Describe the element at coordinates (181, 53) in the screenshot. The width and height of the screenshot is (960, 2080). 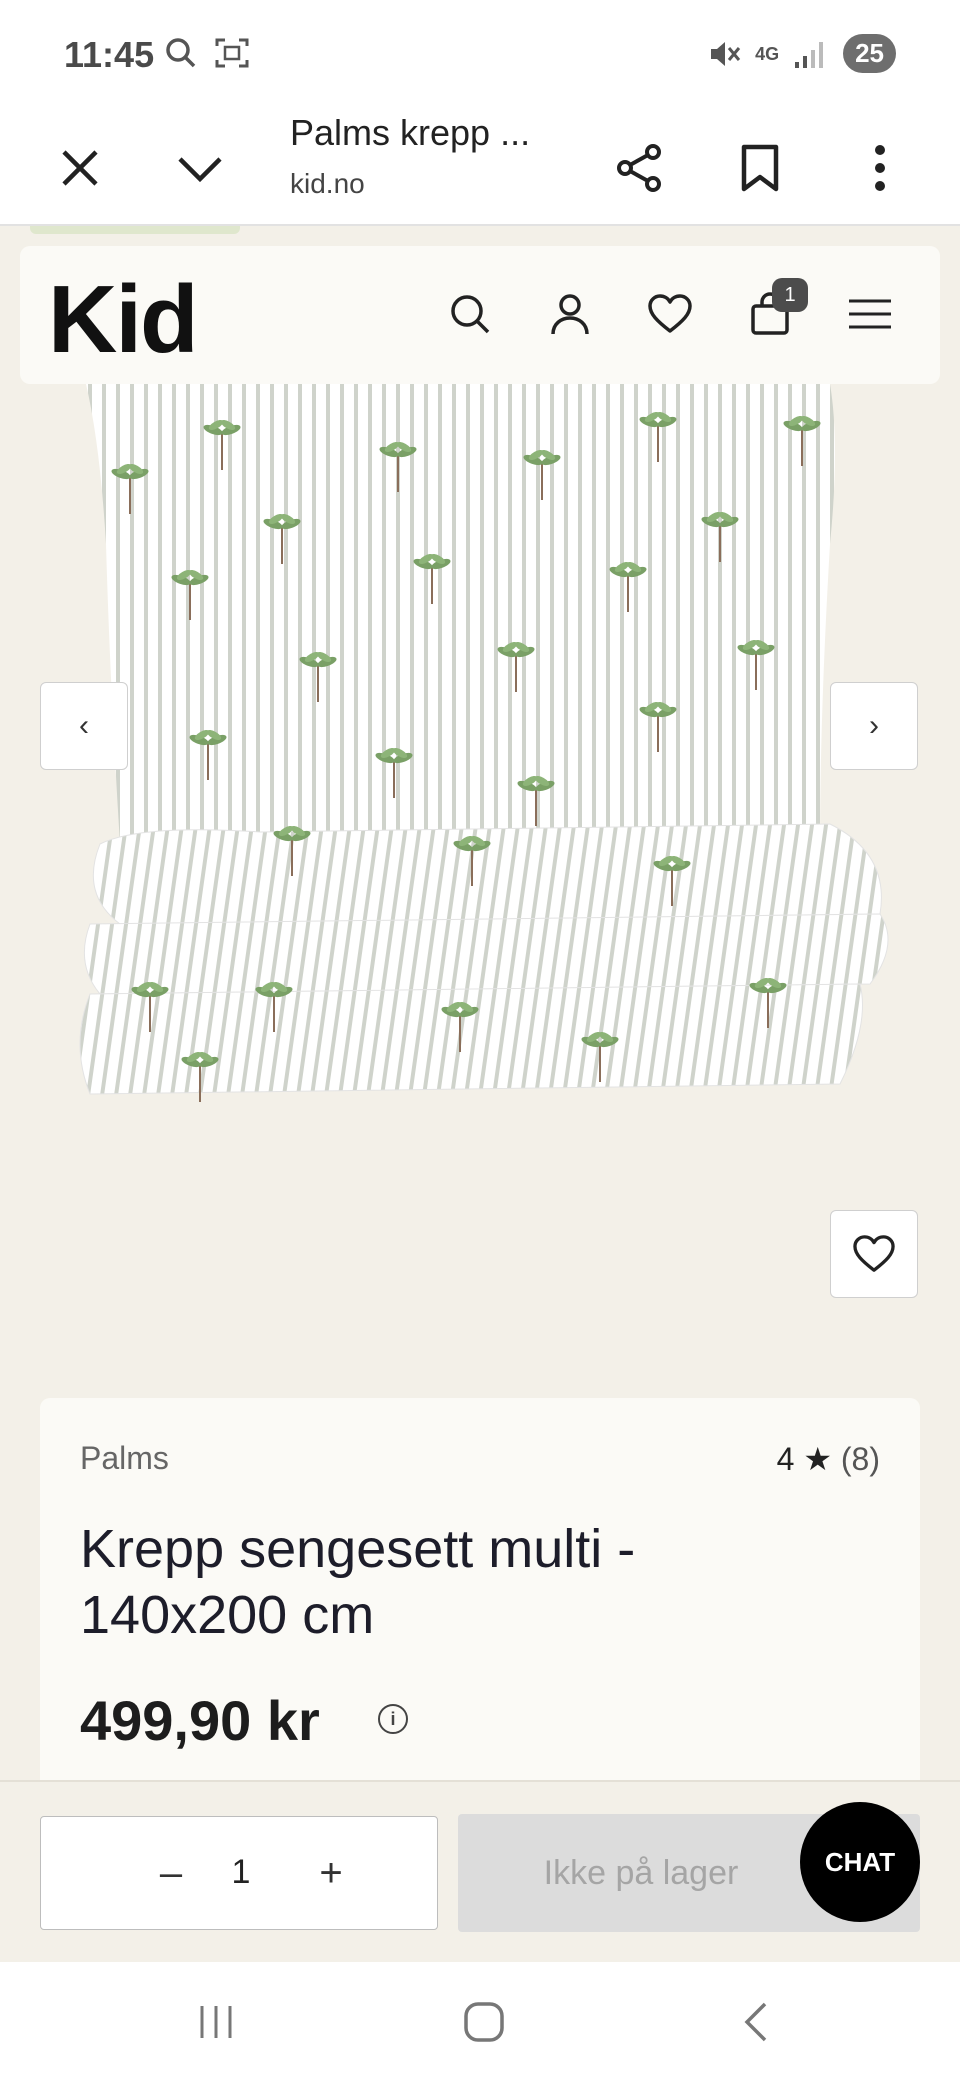
I see `search-status-icon` at that location.